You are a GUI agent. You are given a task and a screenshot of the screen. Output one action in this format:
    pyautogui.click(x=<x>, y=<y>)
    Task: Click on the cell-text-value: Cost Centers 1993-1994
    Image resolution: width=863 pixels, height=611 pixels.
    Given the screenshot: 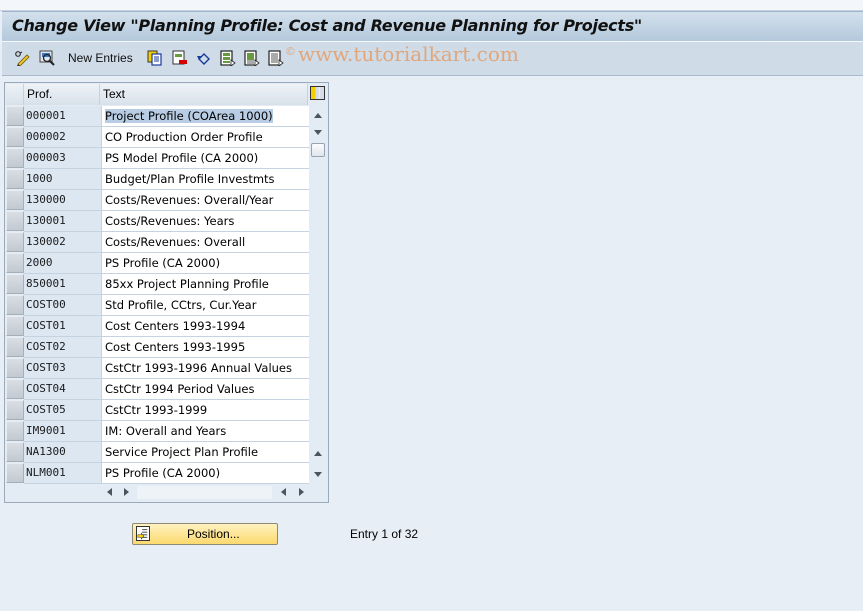 What is the action you would take?
    pyautogui.click(x=175, y=326)
    